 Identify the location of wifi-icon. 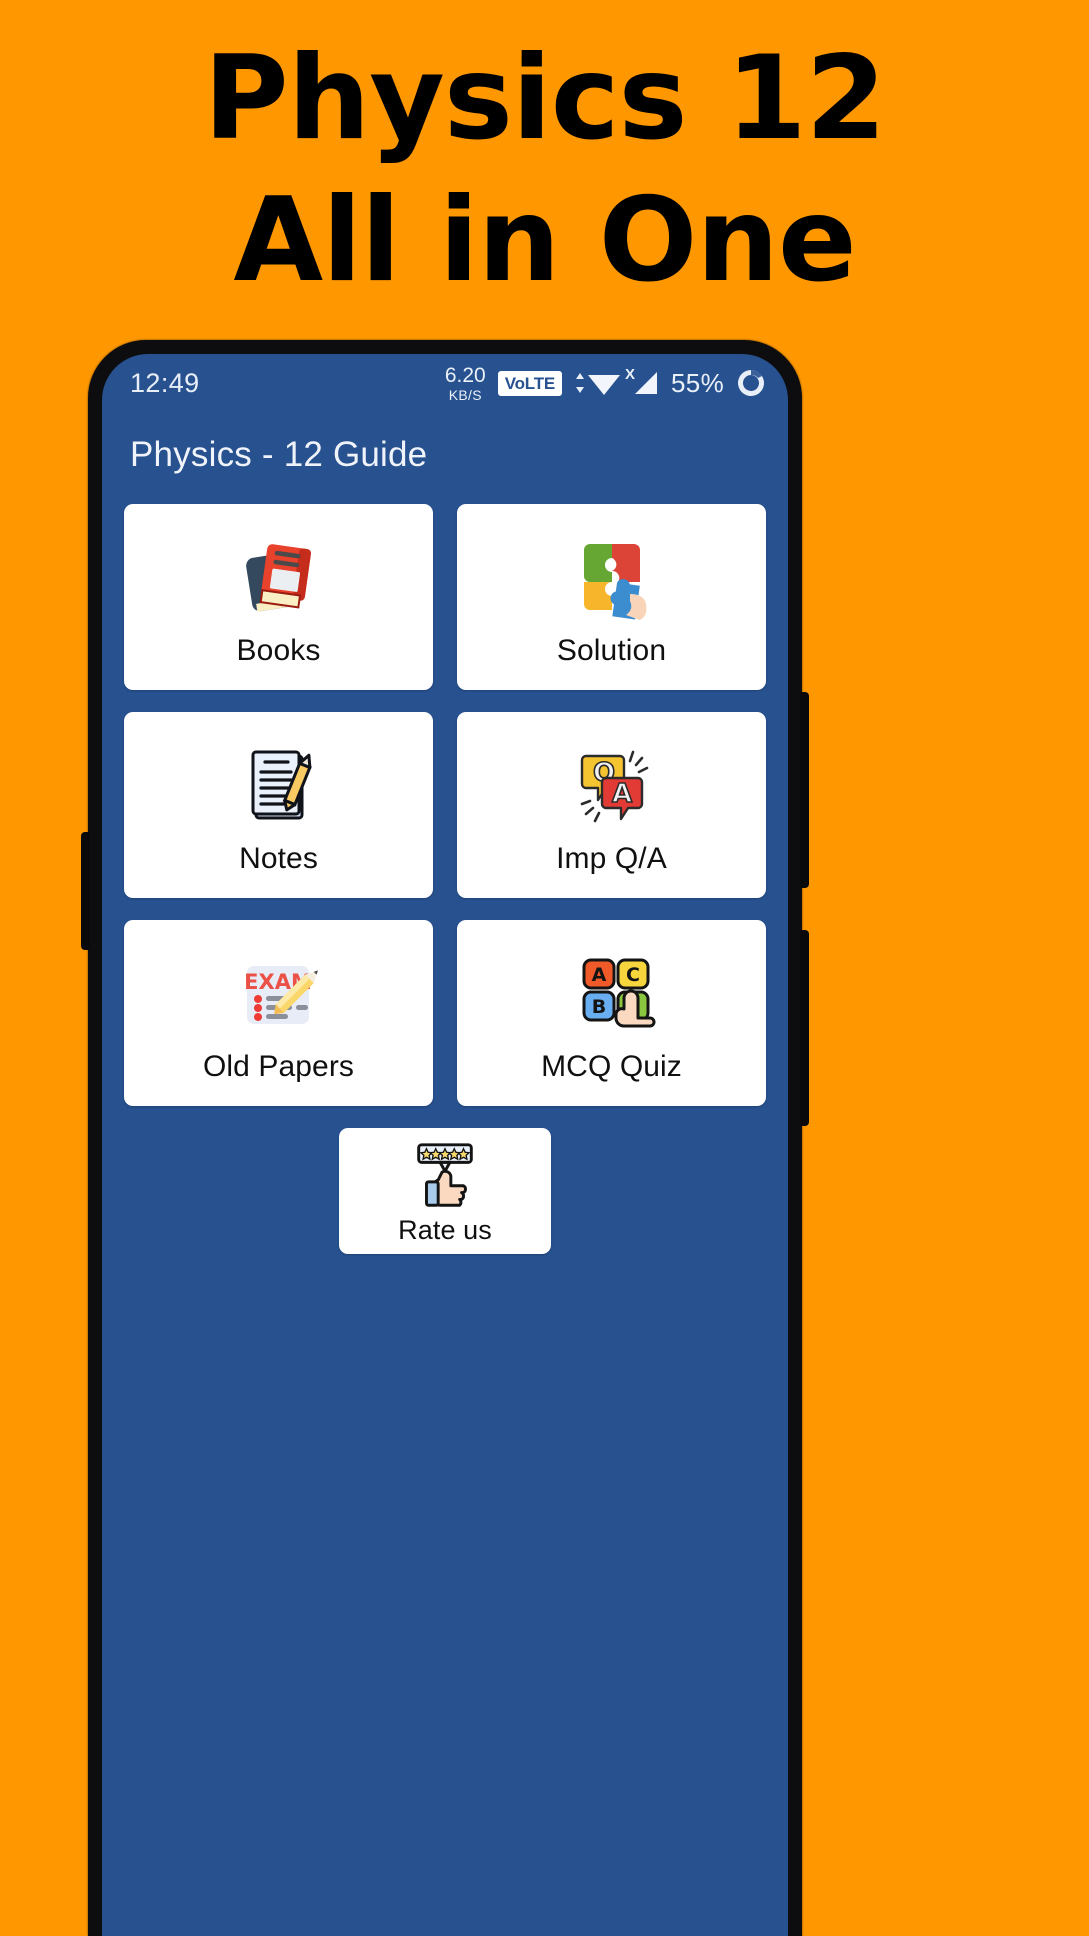
(597, 383).